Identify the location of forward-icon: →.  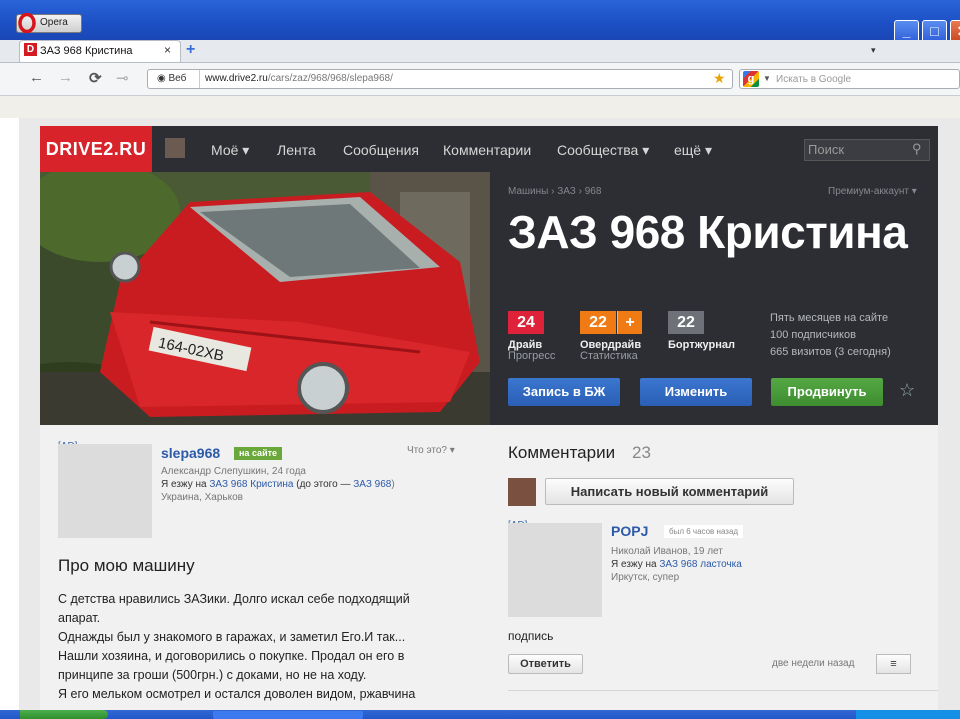
(65, 77).